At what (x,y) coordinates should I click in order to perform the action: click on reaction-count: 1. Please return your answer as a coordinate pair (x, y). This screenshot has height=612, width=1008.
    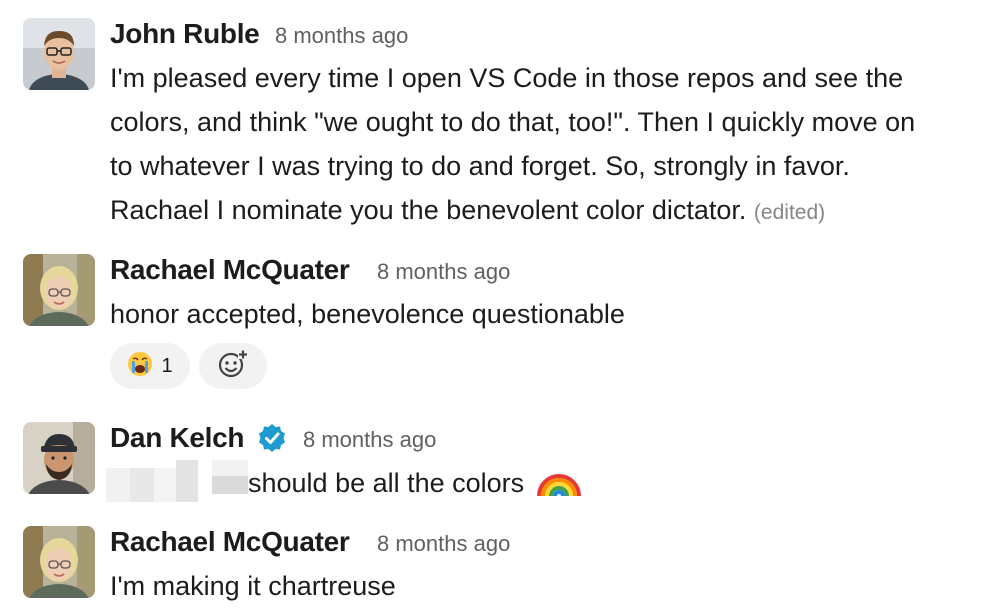
    Looking at the image, I should click on (167, 365).